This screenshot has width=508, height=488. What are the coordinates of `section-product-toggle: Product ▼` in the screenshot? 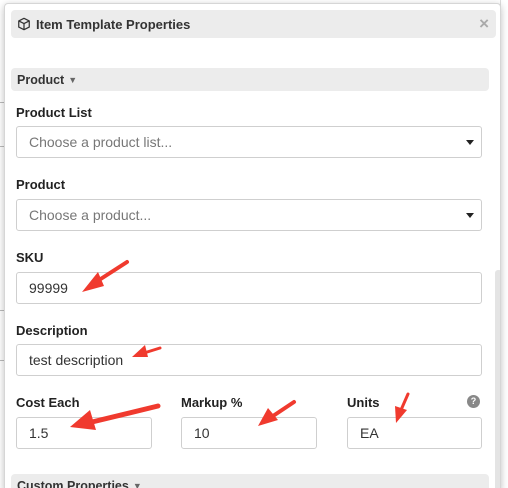 It's located at (250, 79).